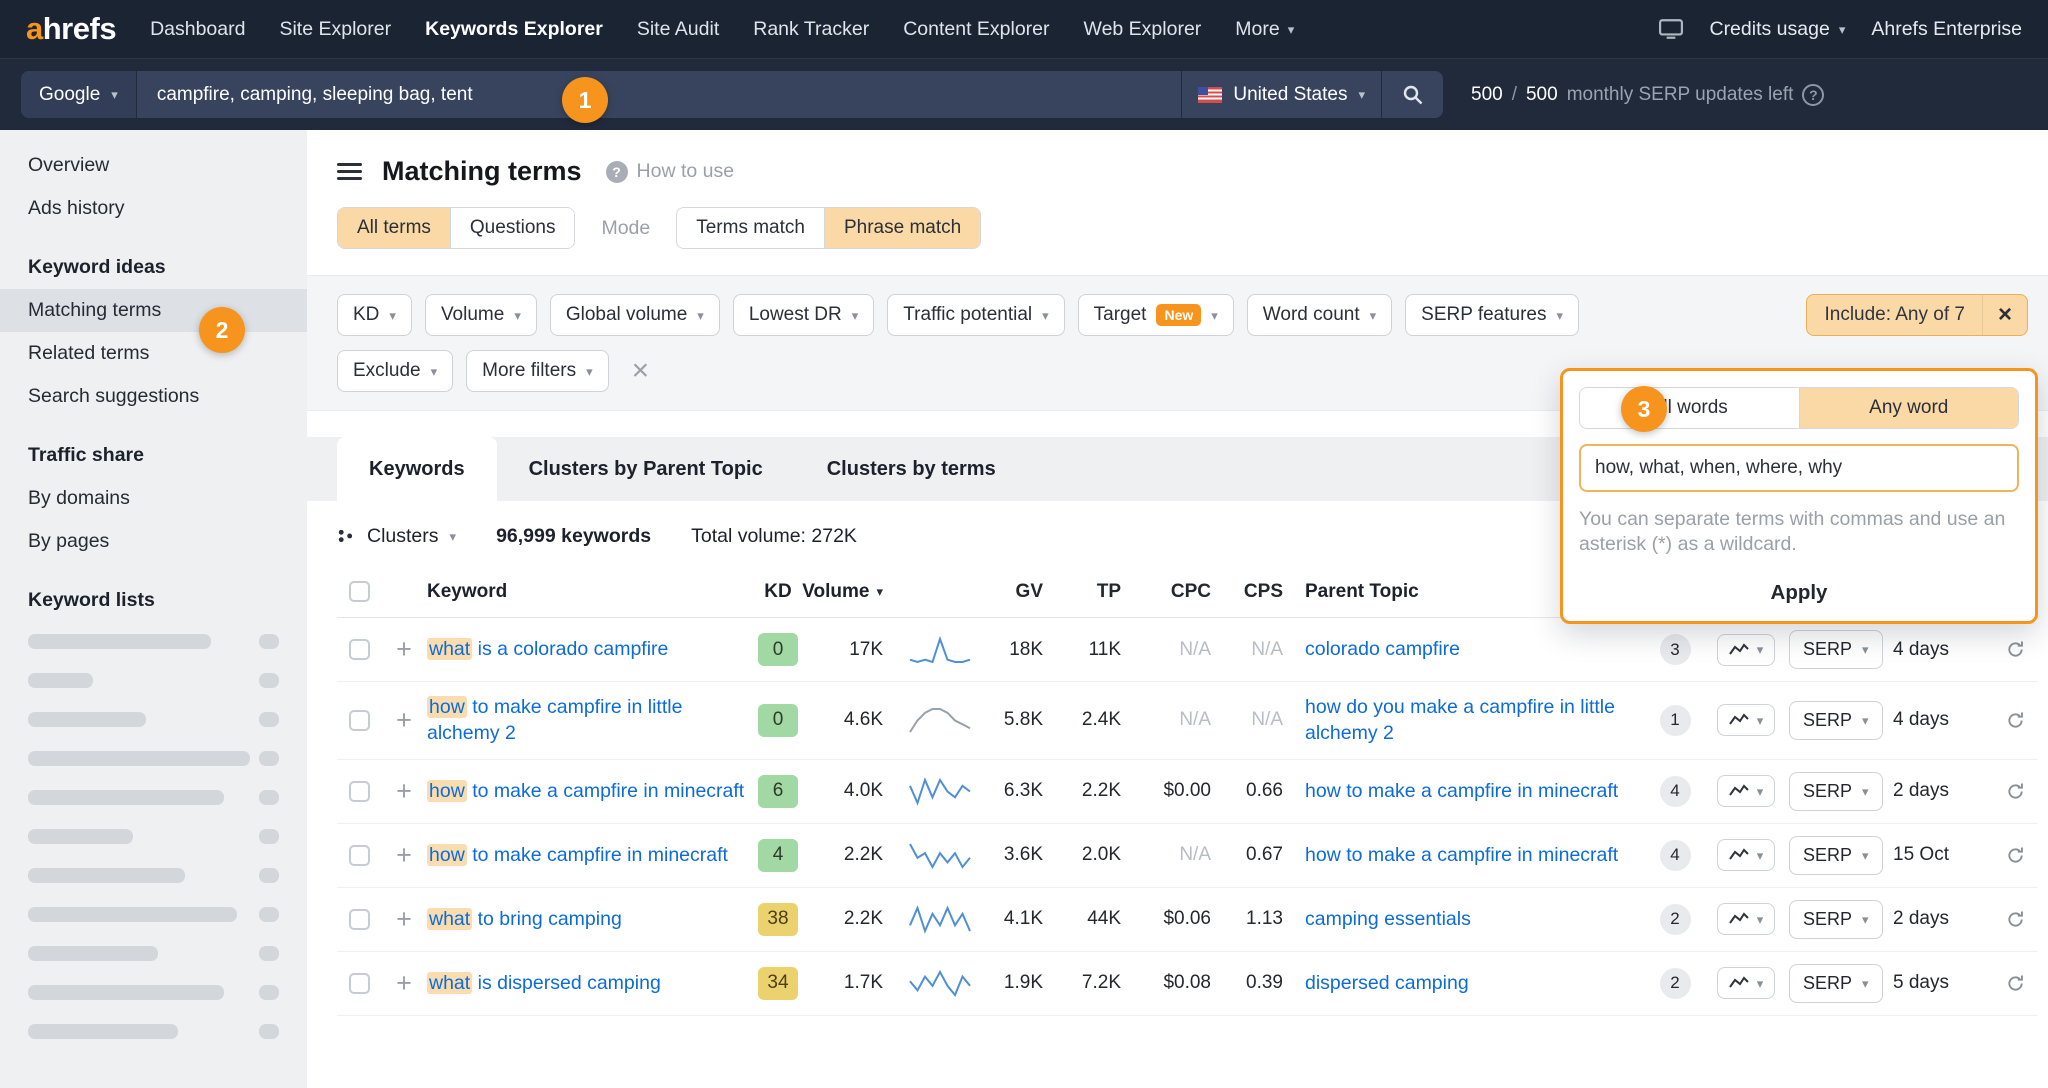 The width and height of the screenshot is (2048, 1088). What do you see at coordinates (976, 315) in the screenshot?
I see `traffic-potential-filter: Traffic potential ▾` at bounding box center [976, 315].